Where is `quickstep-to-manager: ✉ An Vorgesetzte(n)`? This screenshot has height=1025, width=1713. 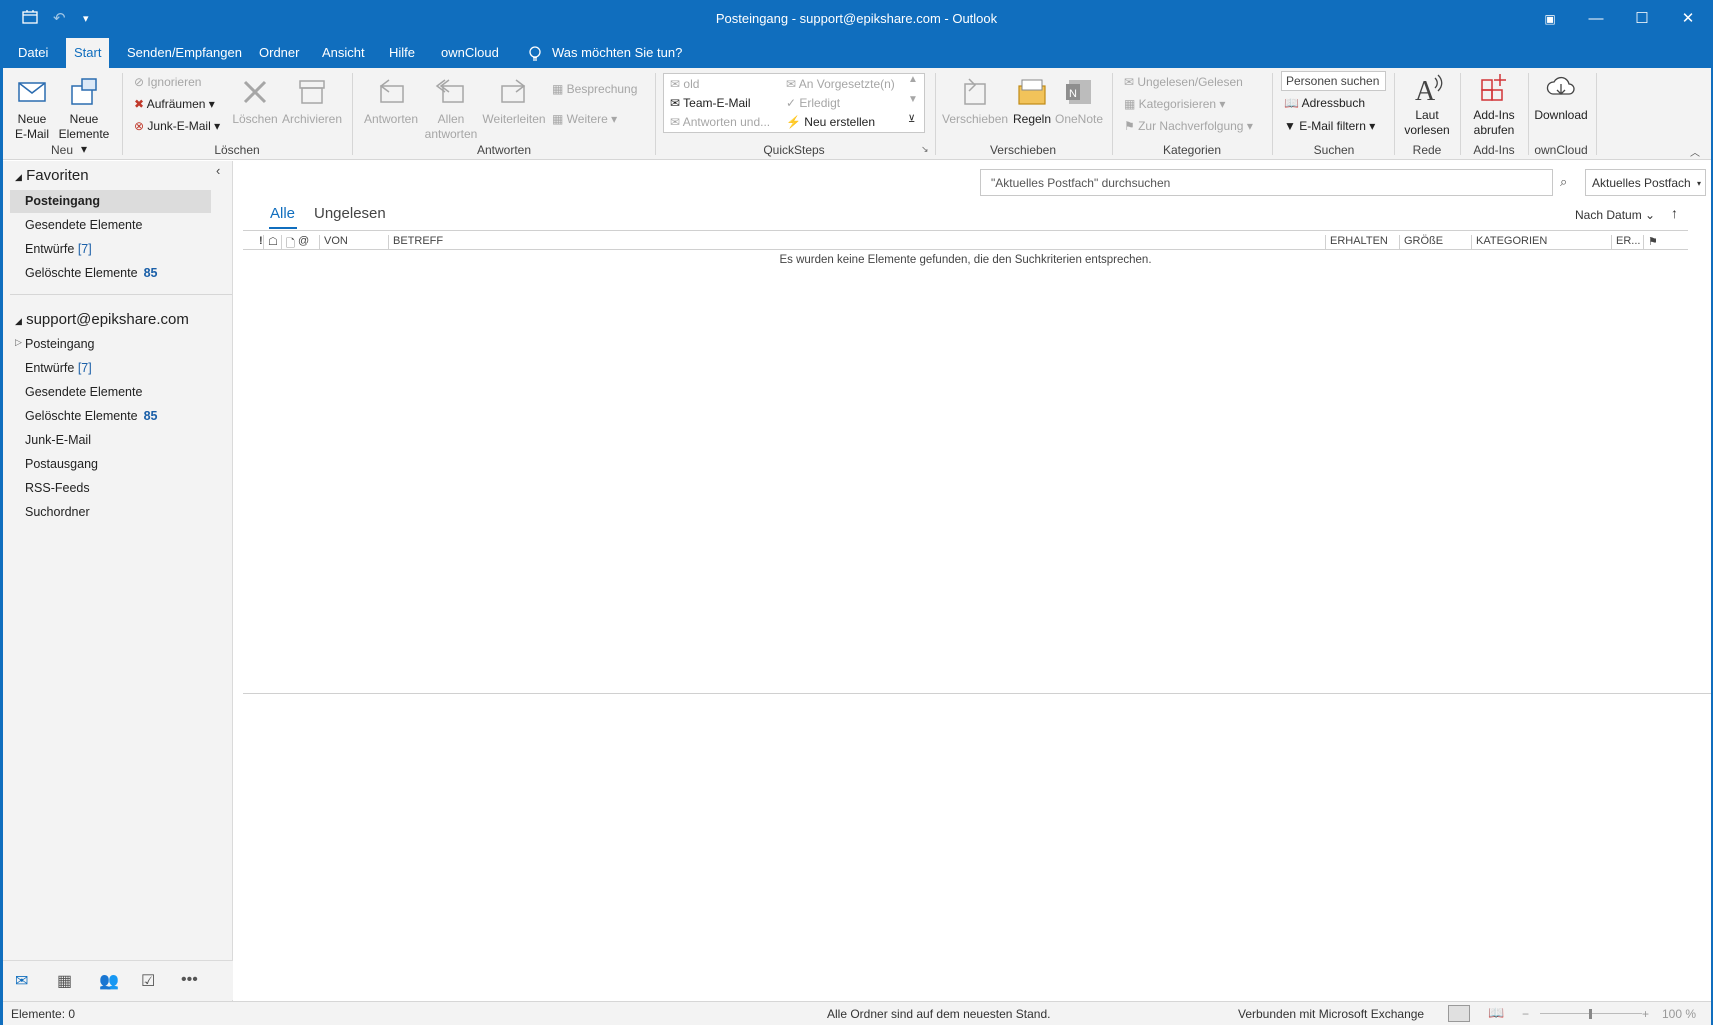 quickstep-to-manager: ✉ An Vorgesetzte(n) is located at coordinates (840, 84).